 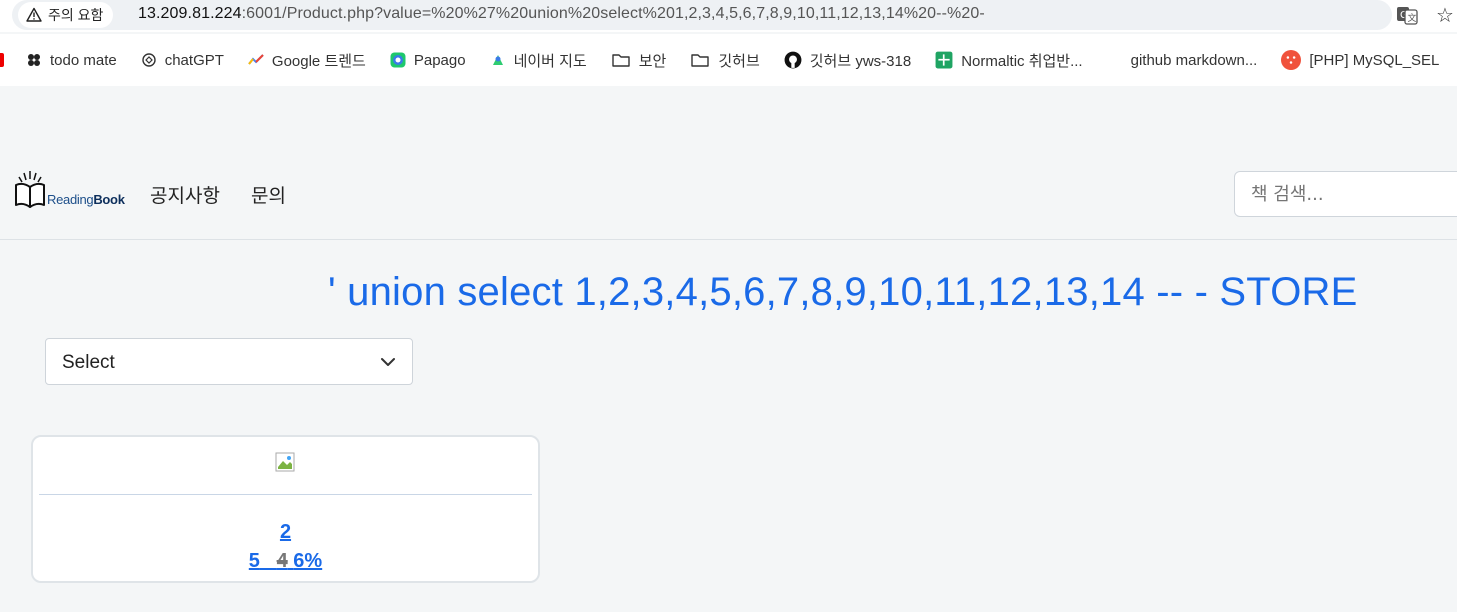 I want to click on bookmark-label: 보안, so click(x=652, y=61).